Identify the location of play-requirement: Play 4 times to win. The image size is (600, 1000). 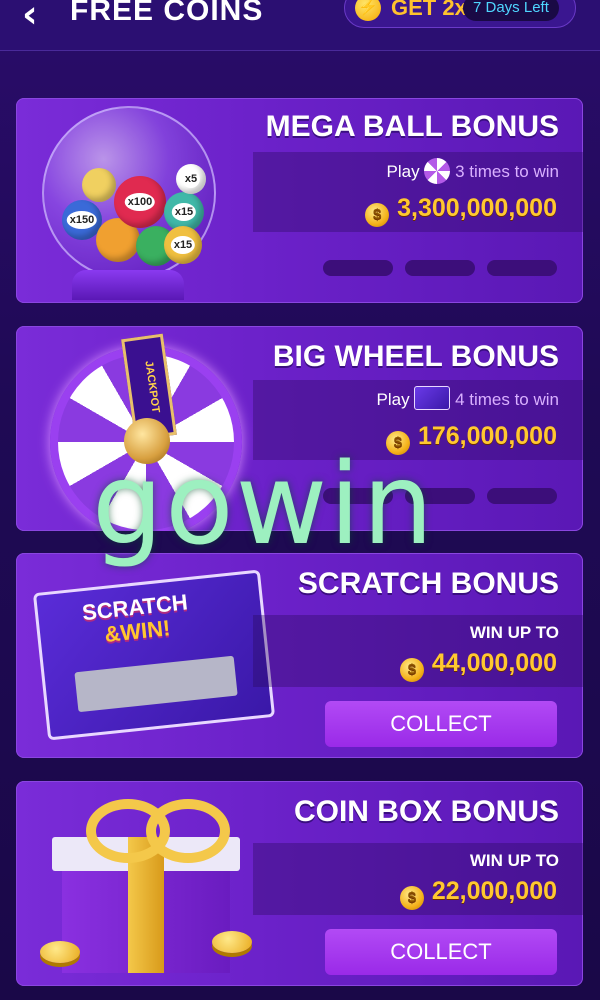
(468, 398).